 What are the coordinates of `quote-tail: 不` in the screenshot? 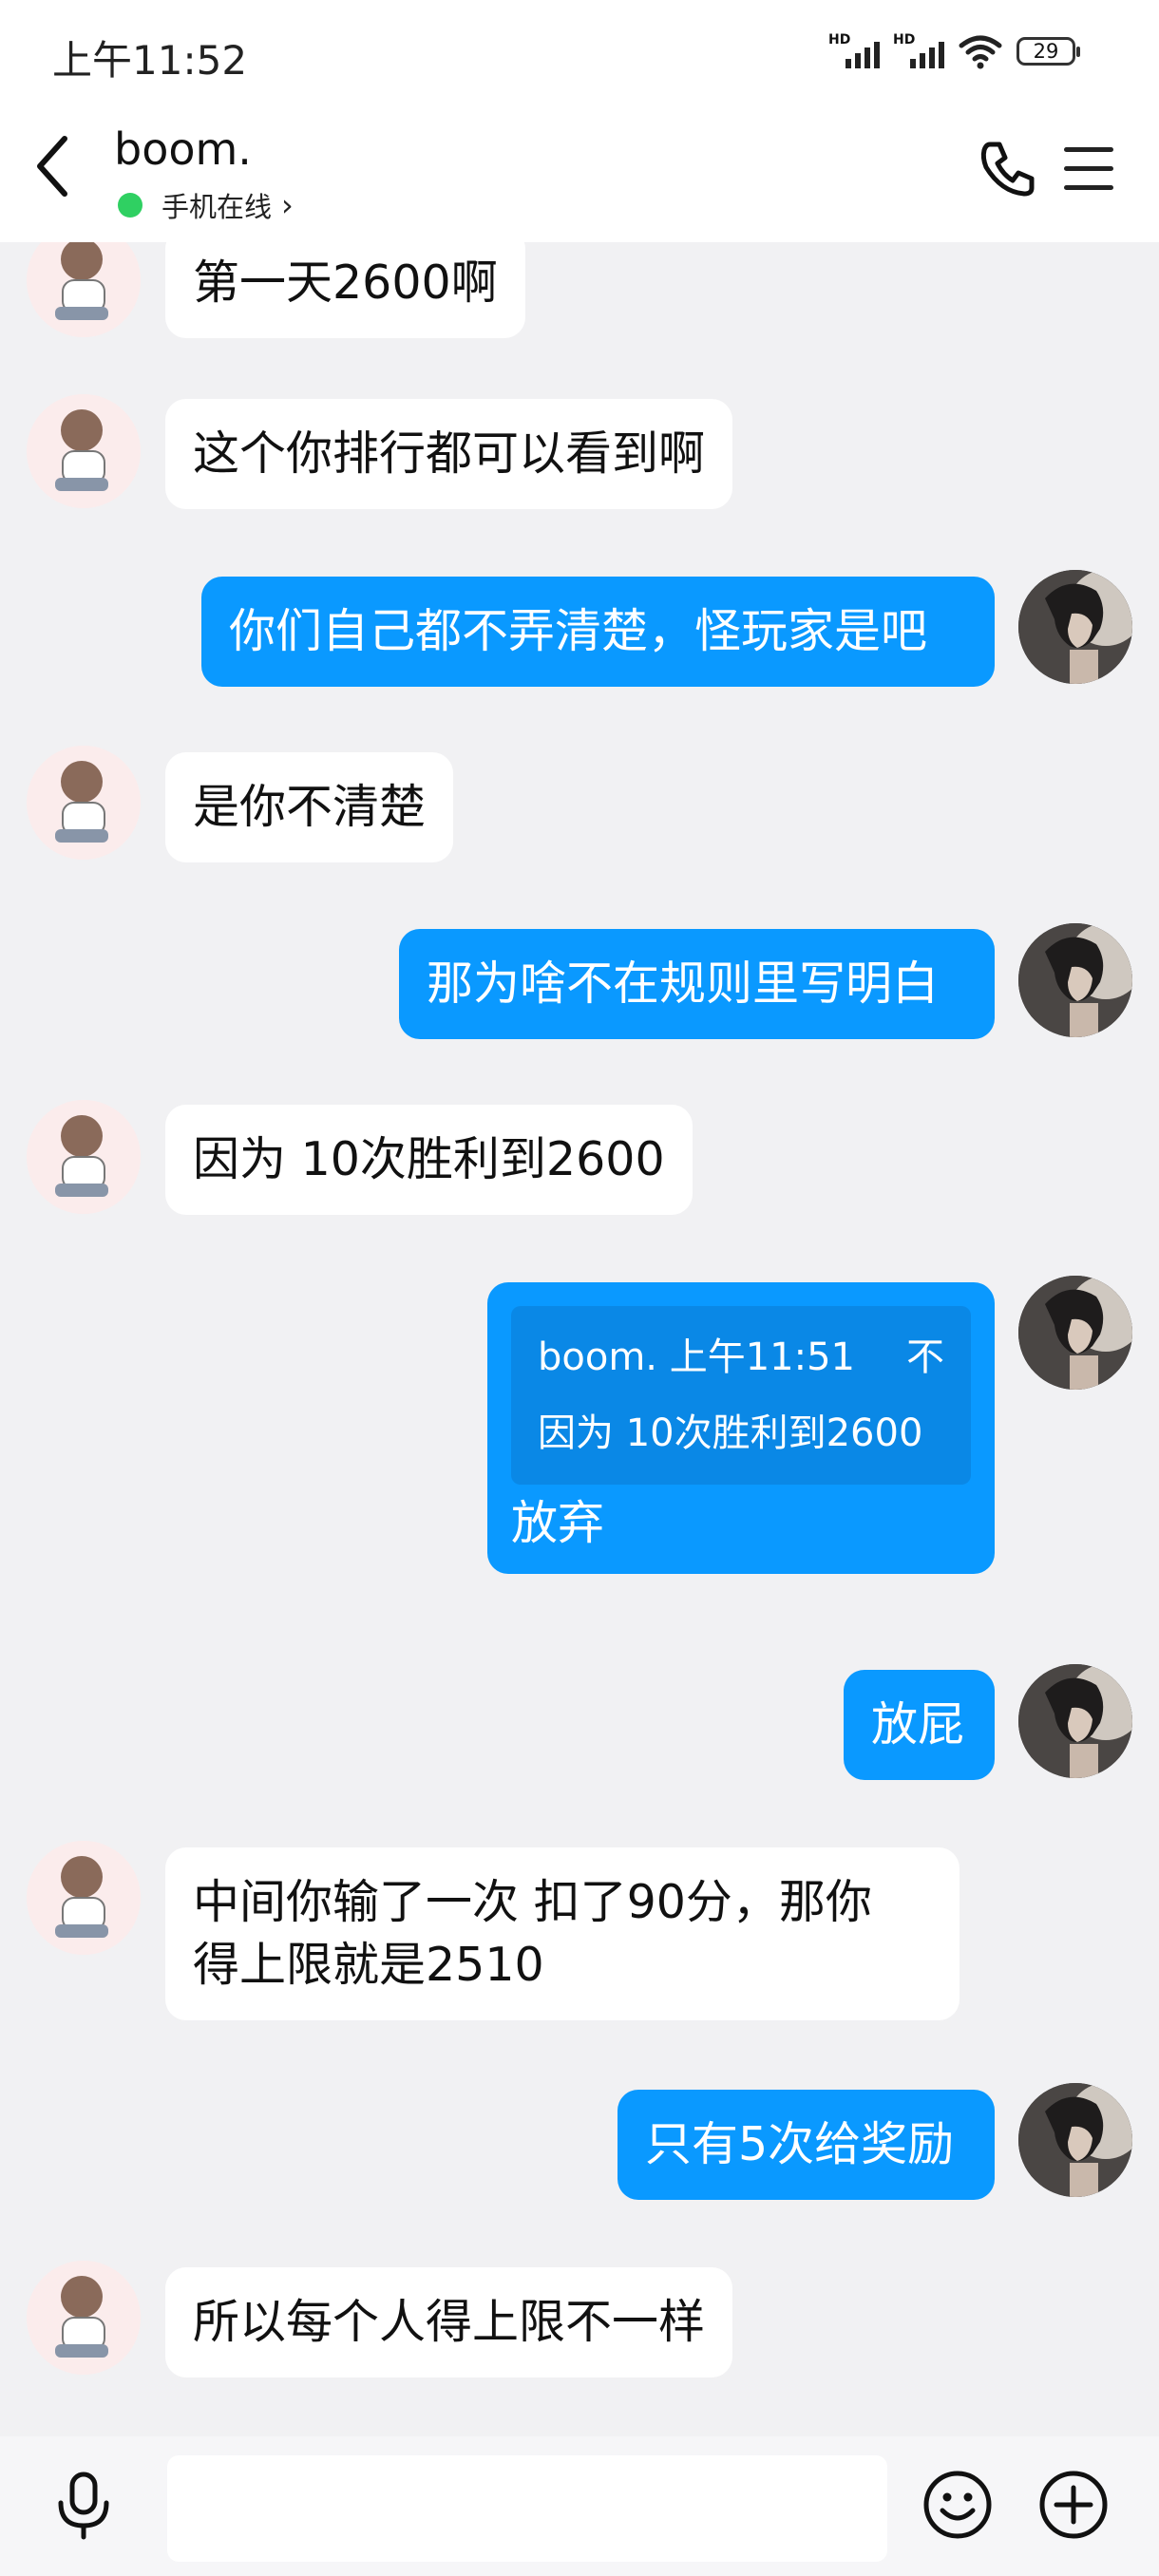 It's located at (925, 1357).